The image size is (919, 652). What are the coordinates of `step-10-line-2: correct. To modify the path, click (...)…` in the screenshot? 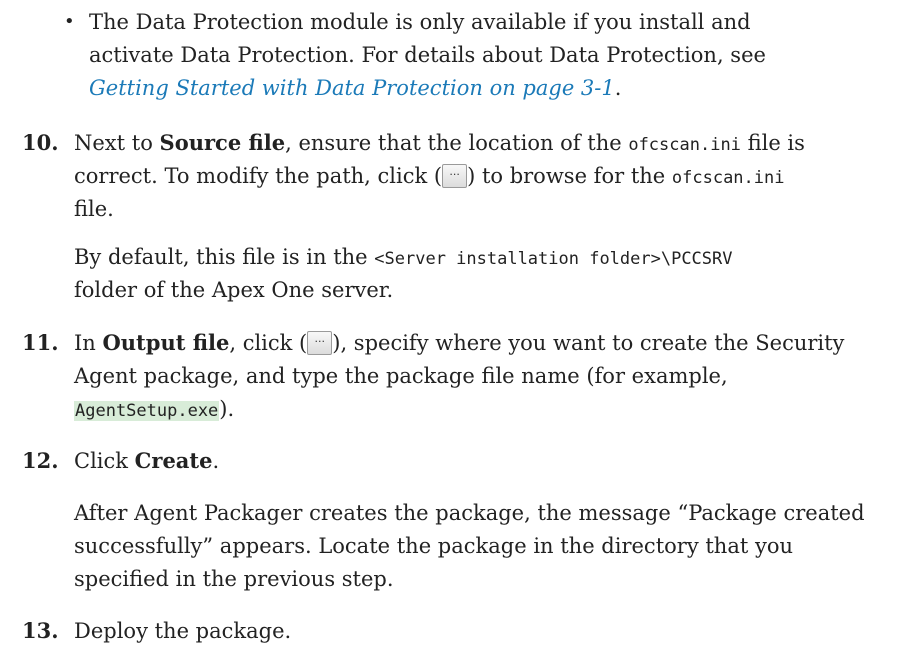 It's located at (429, 177).